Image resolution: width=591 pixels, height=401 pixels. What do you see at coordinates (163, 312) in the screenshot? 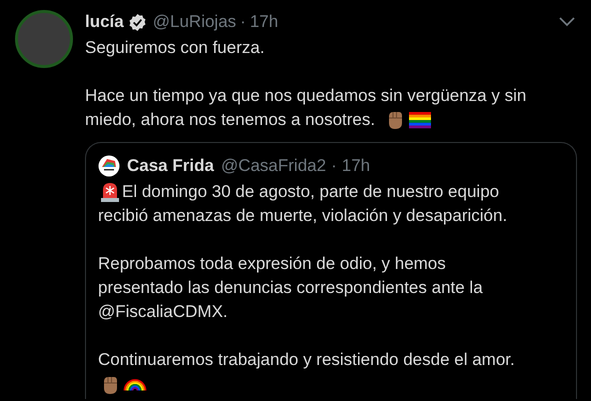
I see `tweet-text: @FiscaliaCDMX.` at bounding box center [163, 312].